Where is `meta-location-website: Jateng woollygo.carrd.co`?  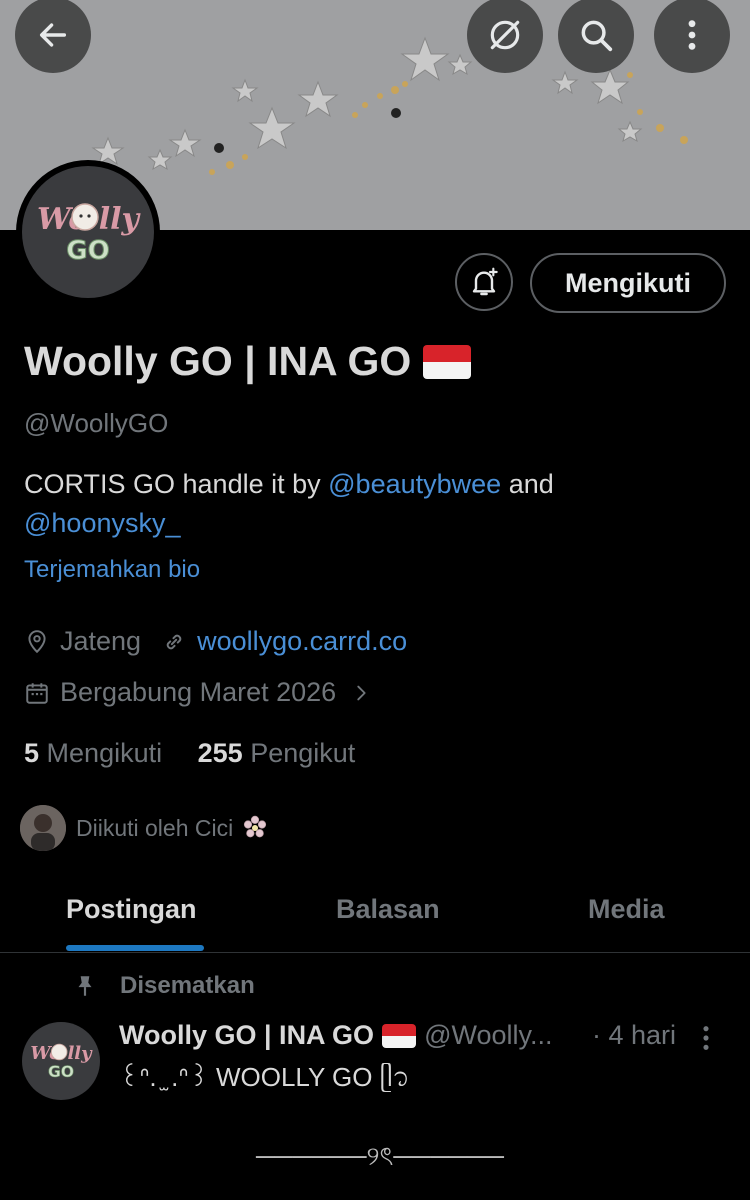
meta-location-website: Jateng woollygo.carrd.co is located at coordinates (215, 641).